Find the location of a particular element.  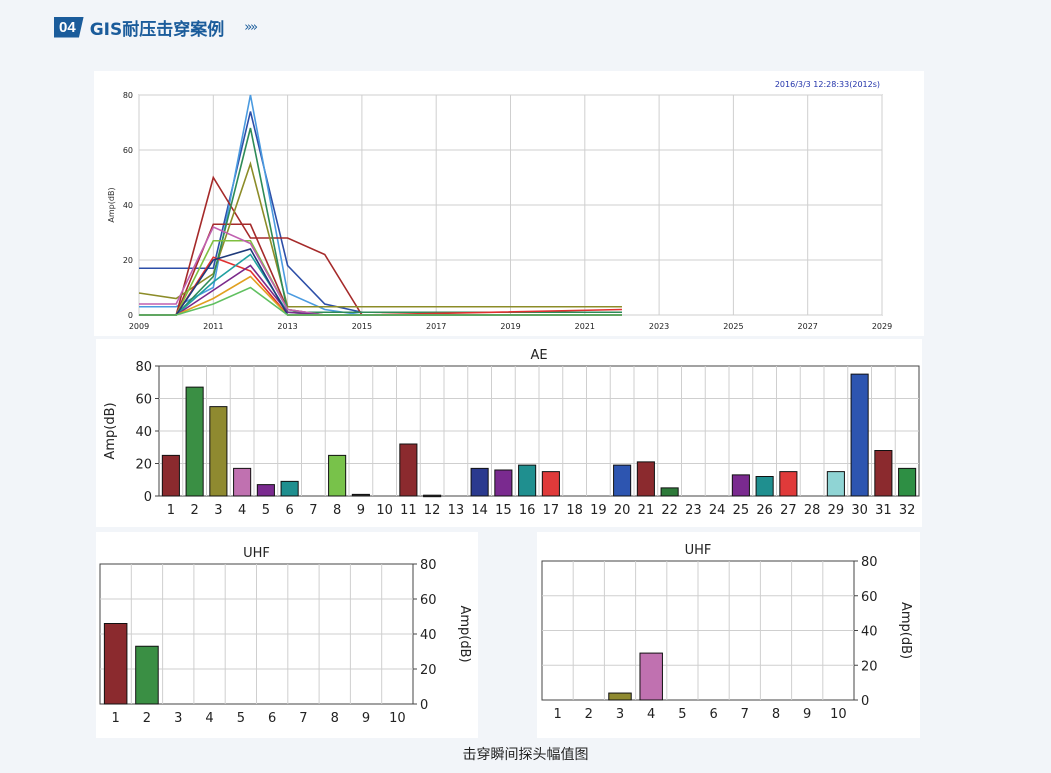

x-tick-label: 14 is located at coordinates (479, 510).